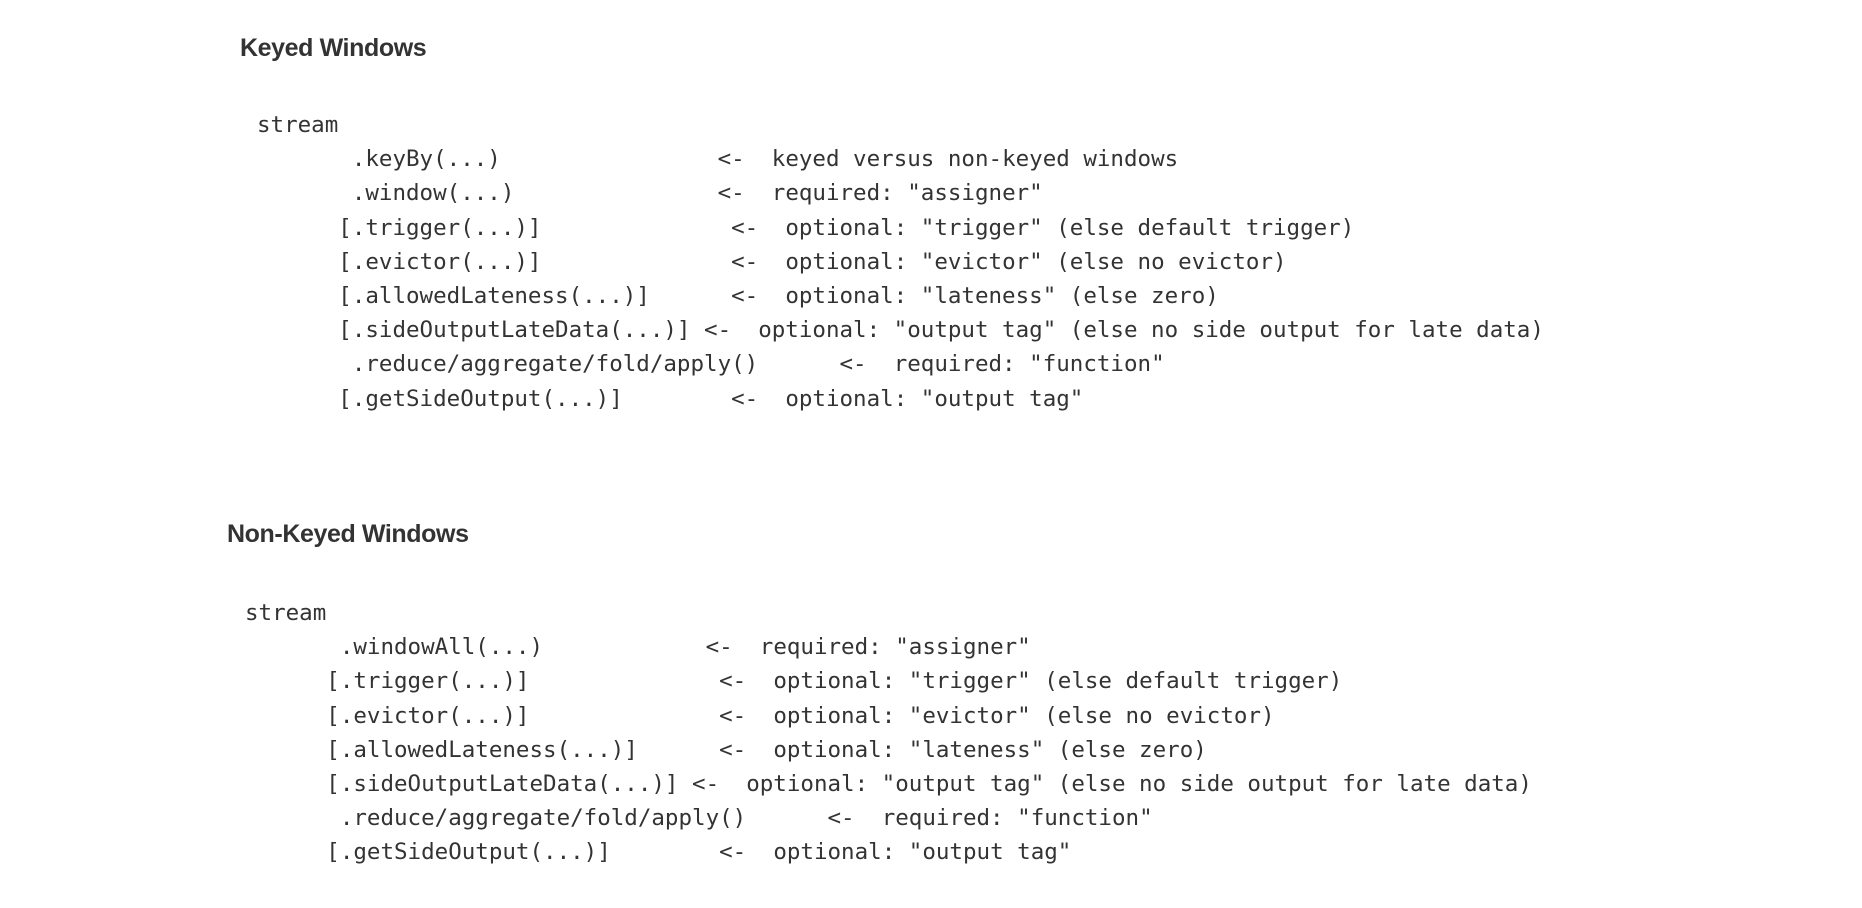 The height and width of the screenshot is (908, 1862). Describe the element at coordinates (348, 534) in the screenshot. I see `non-keyed-windows-heading: Non-Keyed Windows` at that location.